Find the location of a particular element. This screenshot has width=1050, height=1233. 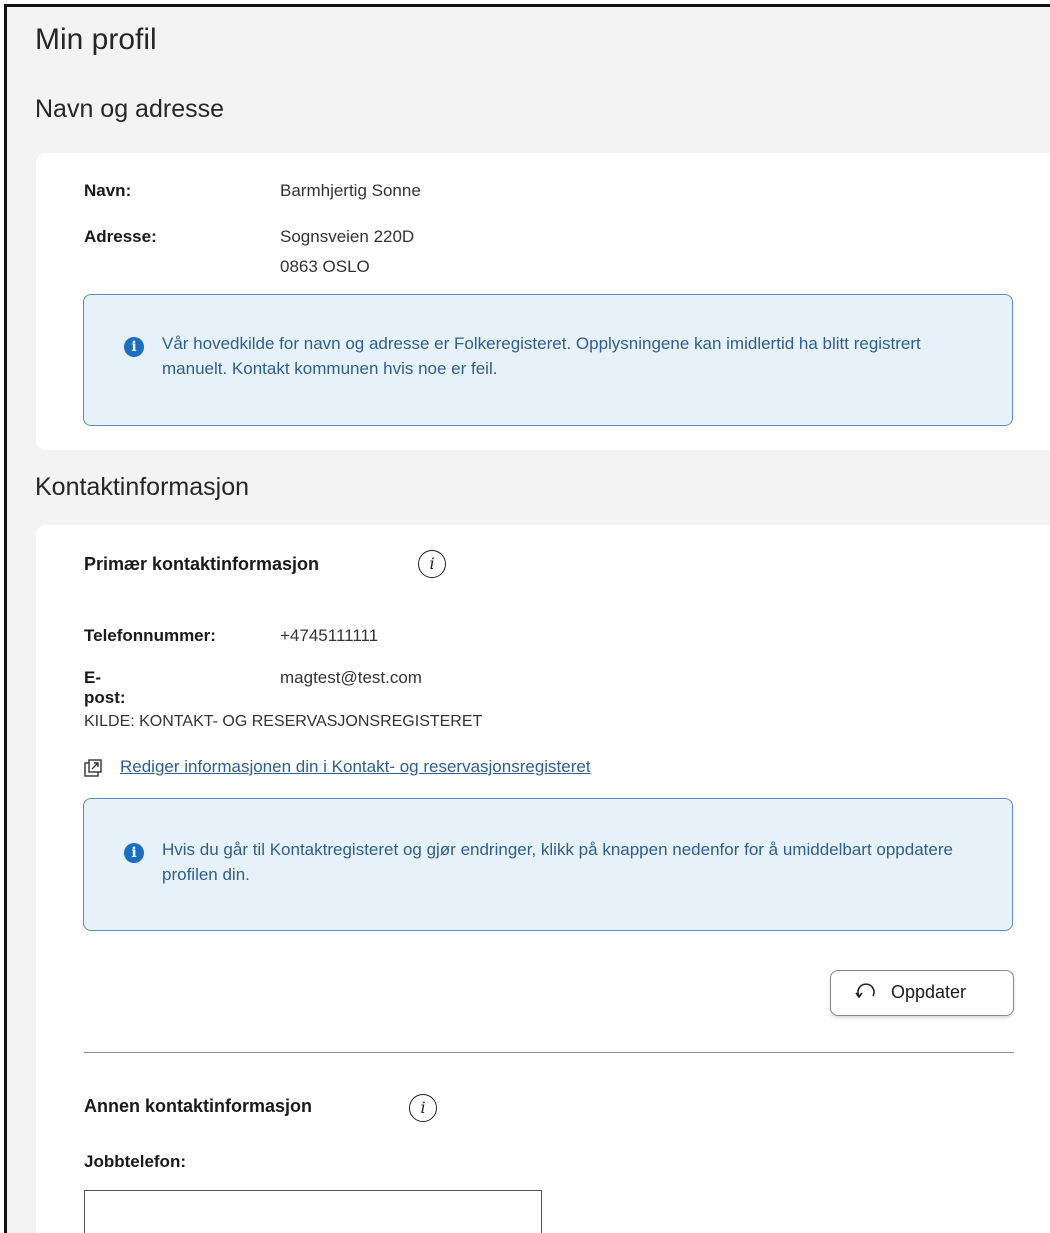

refresh-button-label: Oppdater is located at coordinates (929, 992).